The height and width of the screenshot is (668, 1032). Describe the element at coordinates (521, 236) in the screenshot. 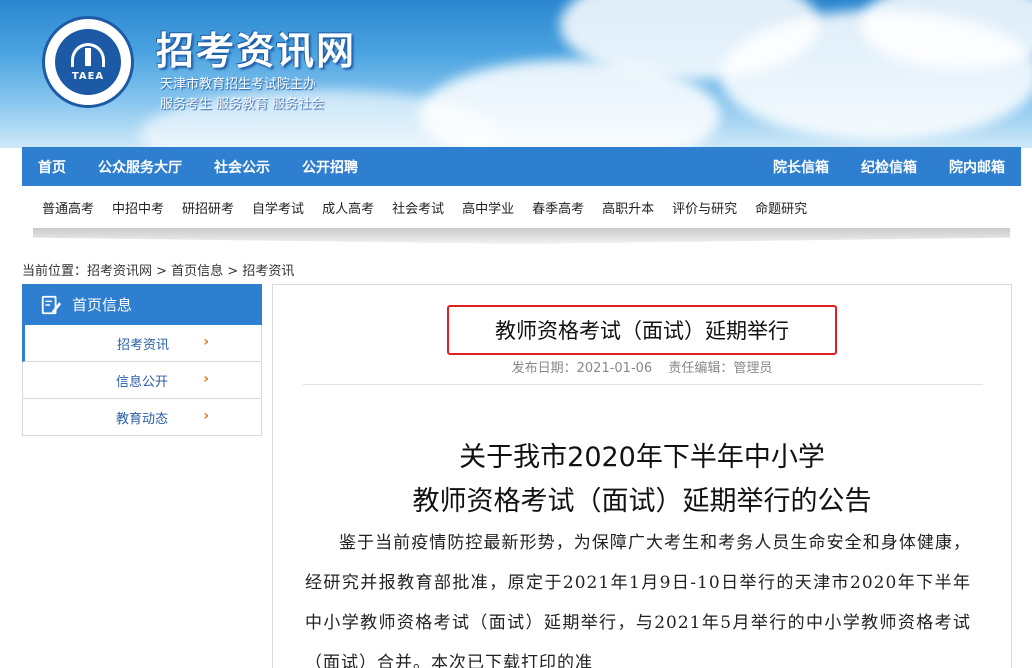

I see `subnav-shadow-divider` at that location.